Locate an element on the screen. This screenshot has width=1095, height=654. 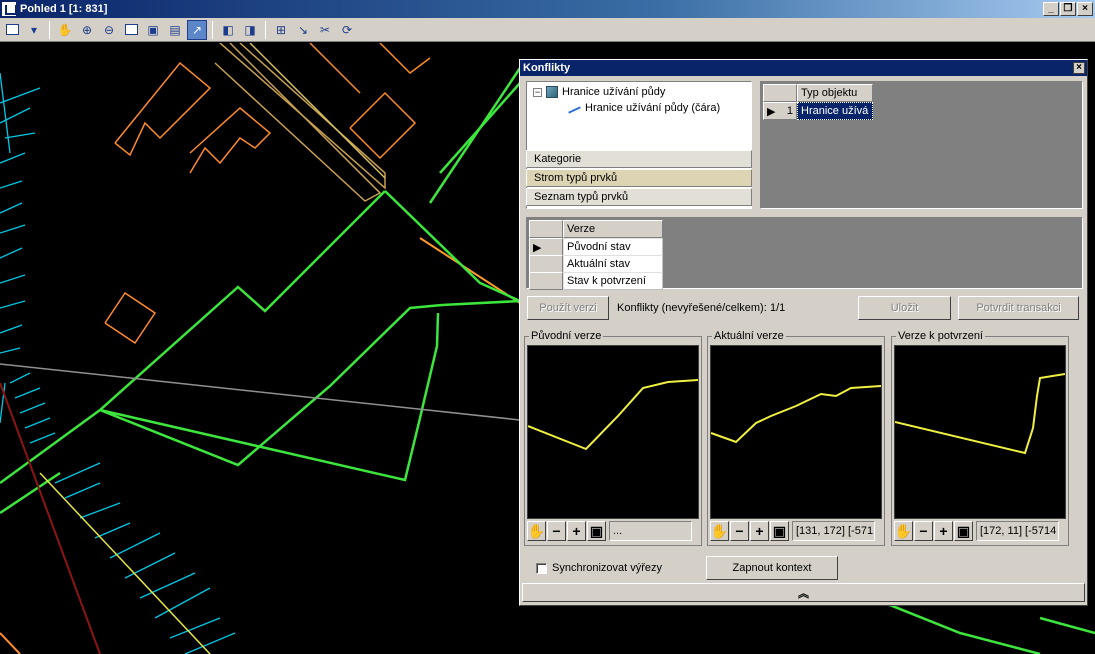
row-header: ▶ 1 is located at coordinates (780, 111).